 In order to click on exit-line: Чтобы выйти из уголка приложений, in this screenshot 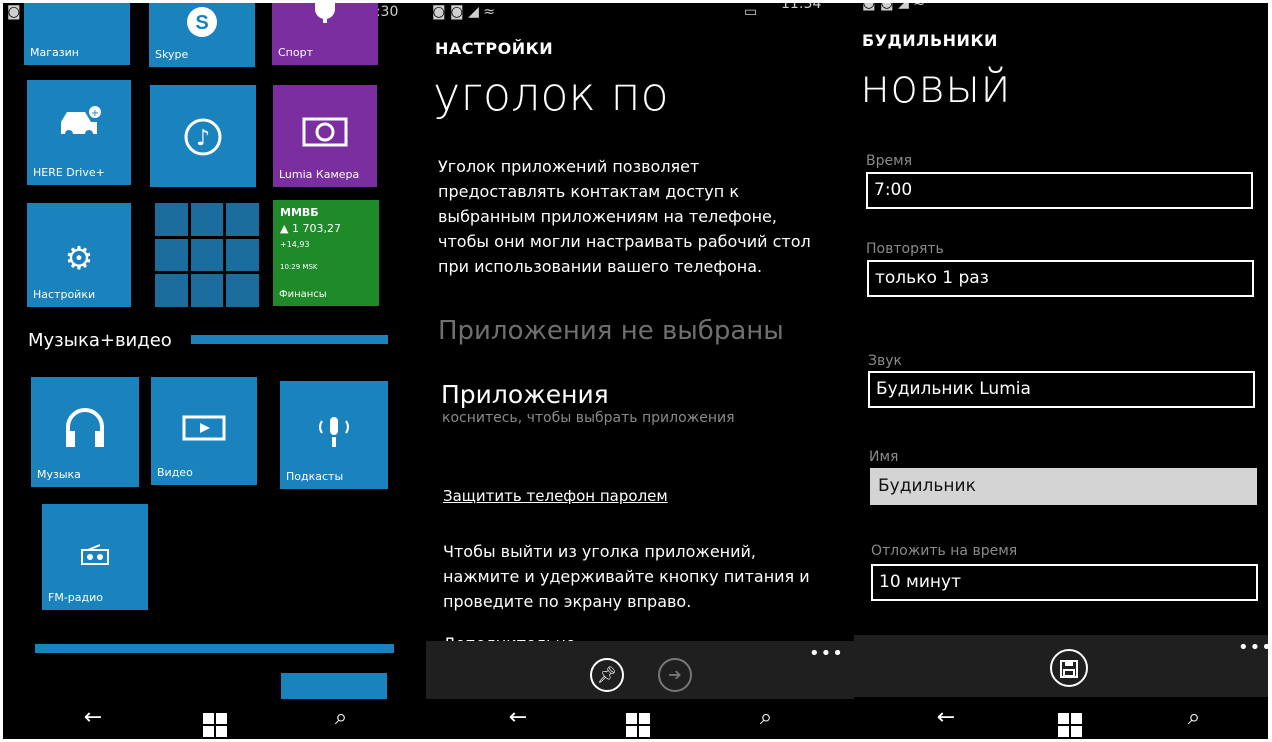, I will do `click(599, 551)`.